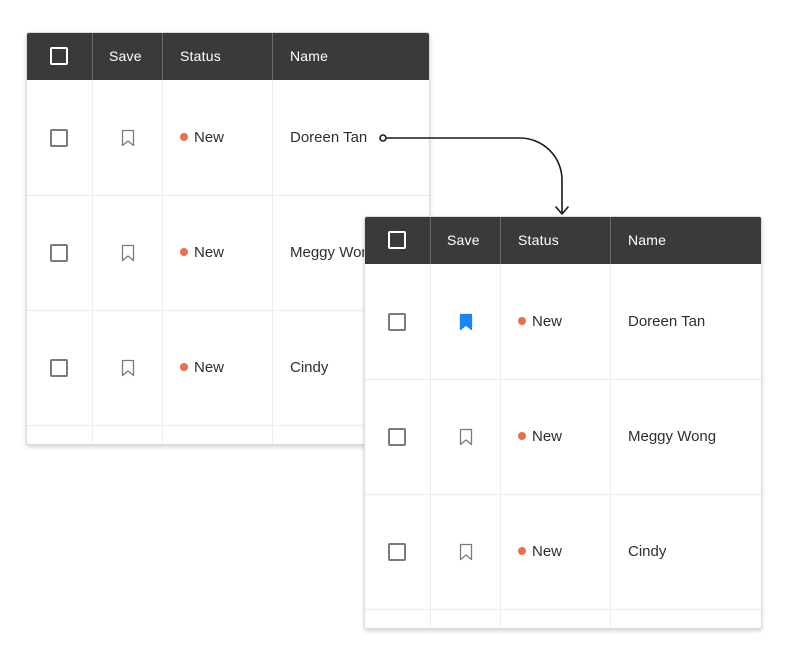  I want to click on connector-arrow, so click(474, 174).